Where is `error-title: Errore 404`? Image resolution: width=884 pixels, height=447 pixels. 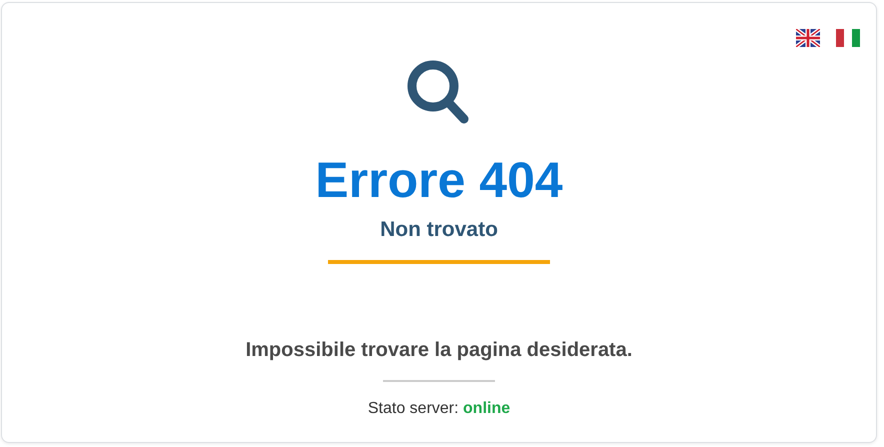
error-title: Errore 404 is located at coordinates (439, 180).